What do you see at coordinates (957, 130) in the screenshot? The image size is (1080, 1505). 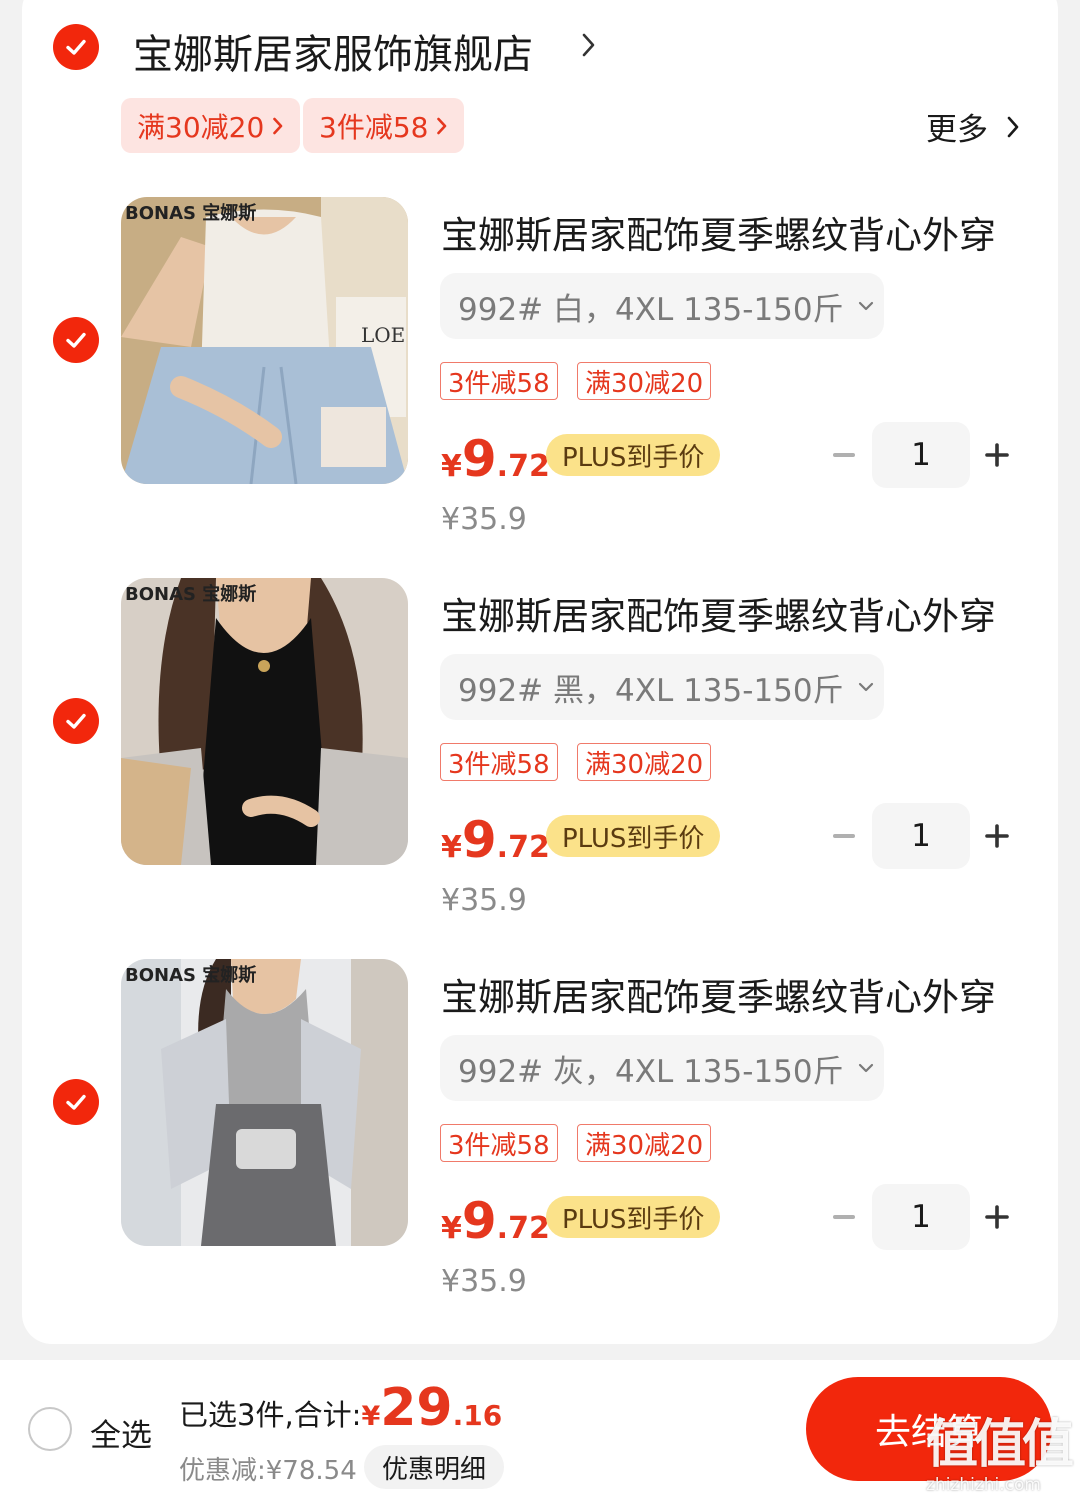 I see `more-label: 更多` at bounding box center [957, 130].